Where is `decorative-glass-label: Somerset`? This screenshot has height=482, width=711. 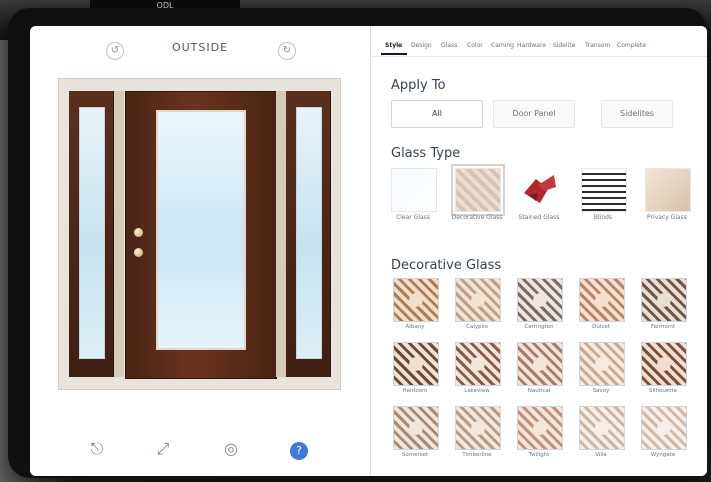
decorative-glass-label: Somerset is located at coordinates (415, 455).